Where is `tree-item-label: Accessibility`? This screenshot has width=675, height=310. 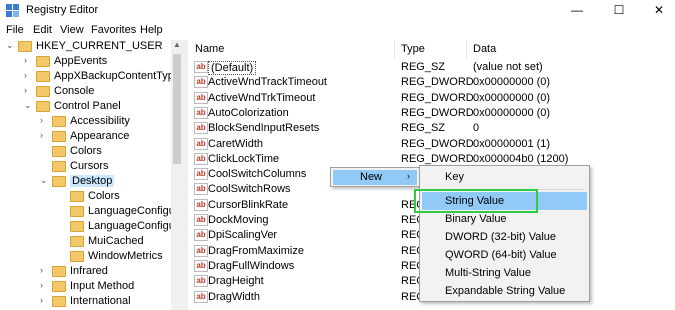 tree-item-label: Accessibility is located at coordinates (100, 121).